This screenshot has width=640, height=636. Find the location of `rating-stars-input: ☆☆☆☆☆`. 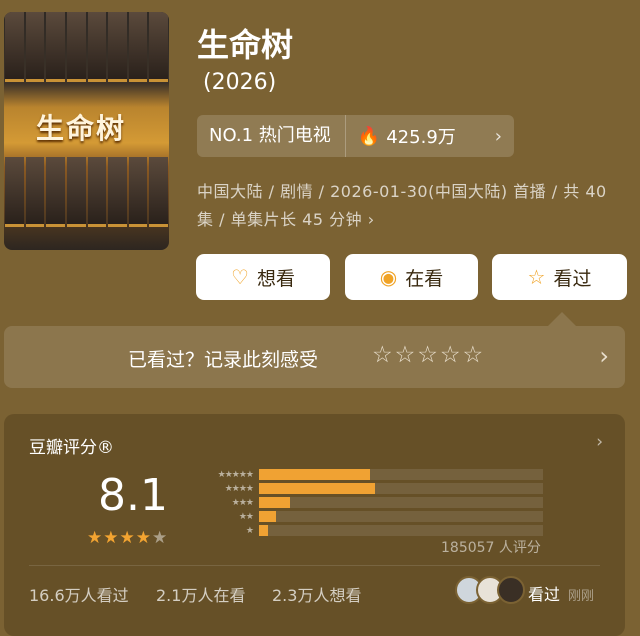

rating-stars-input: ☆☆☆☆☆ is located at coordinates (428, 355).